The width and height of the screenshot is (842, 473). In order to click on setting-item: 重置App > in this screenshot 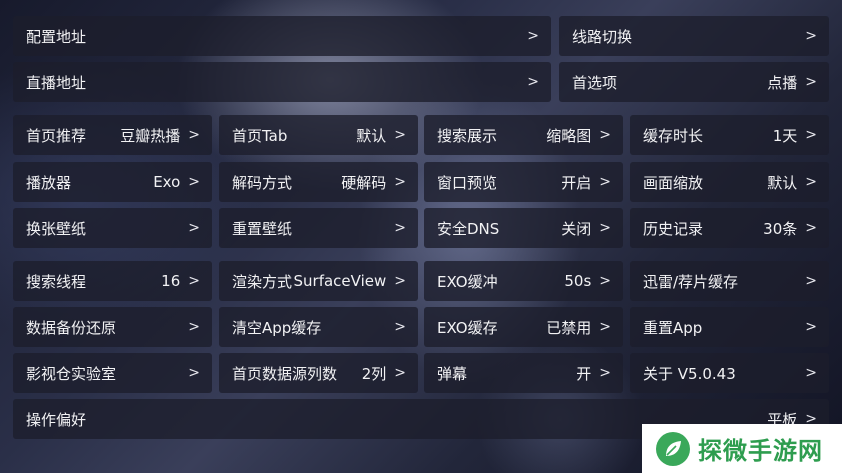, I will do `click(729, 327)`.